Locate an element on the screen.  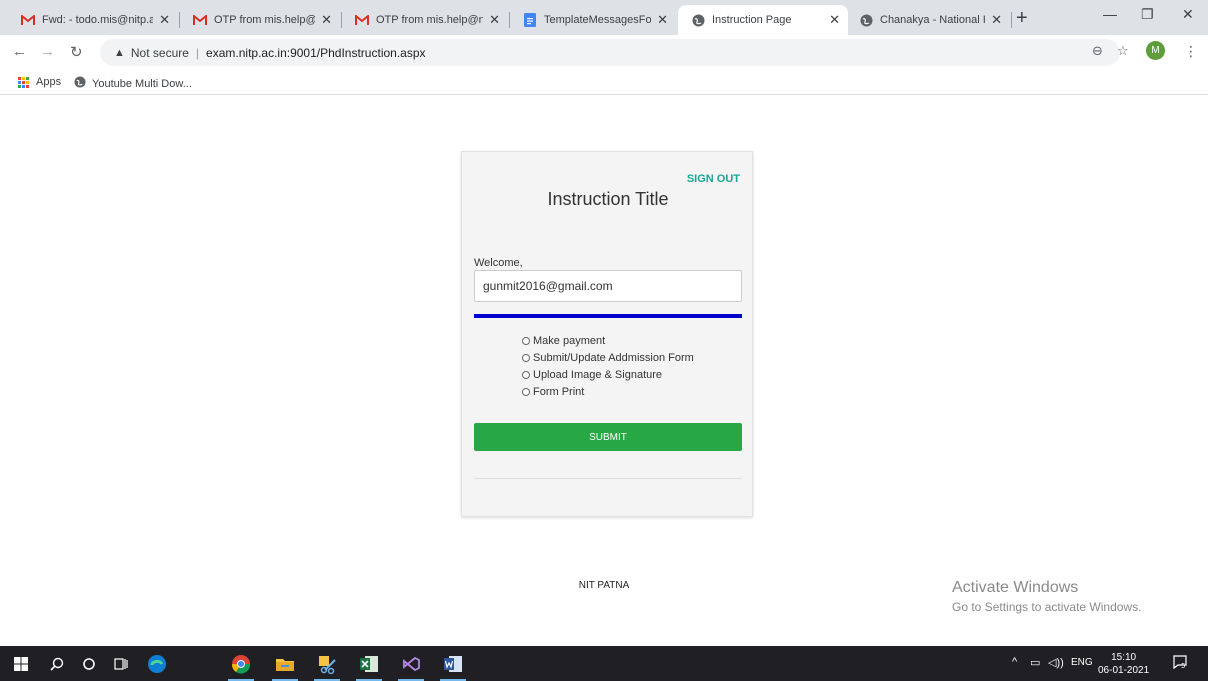
word-icon is located at coordinates (453, 663).